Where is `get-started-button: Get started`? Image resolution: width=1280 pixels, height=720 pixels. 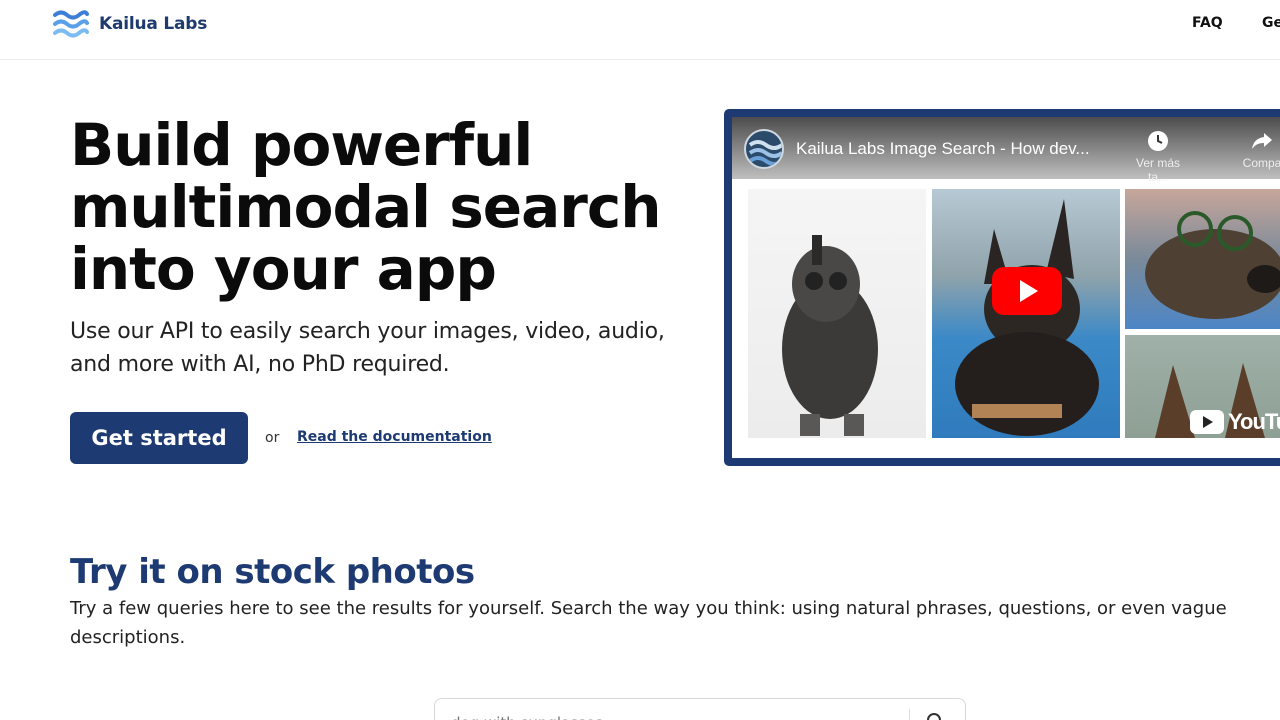
get-started-button: Get started is located at coordinates (159, 438).